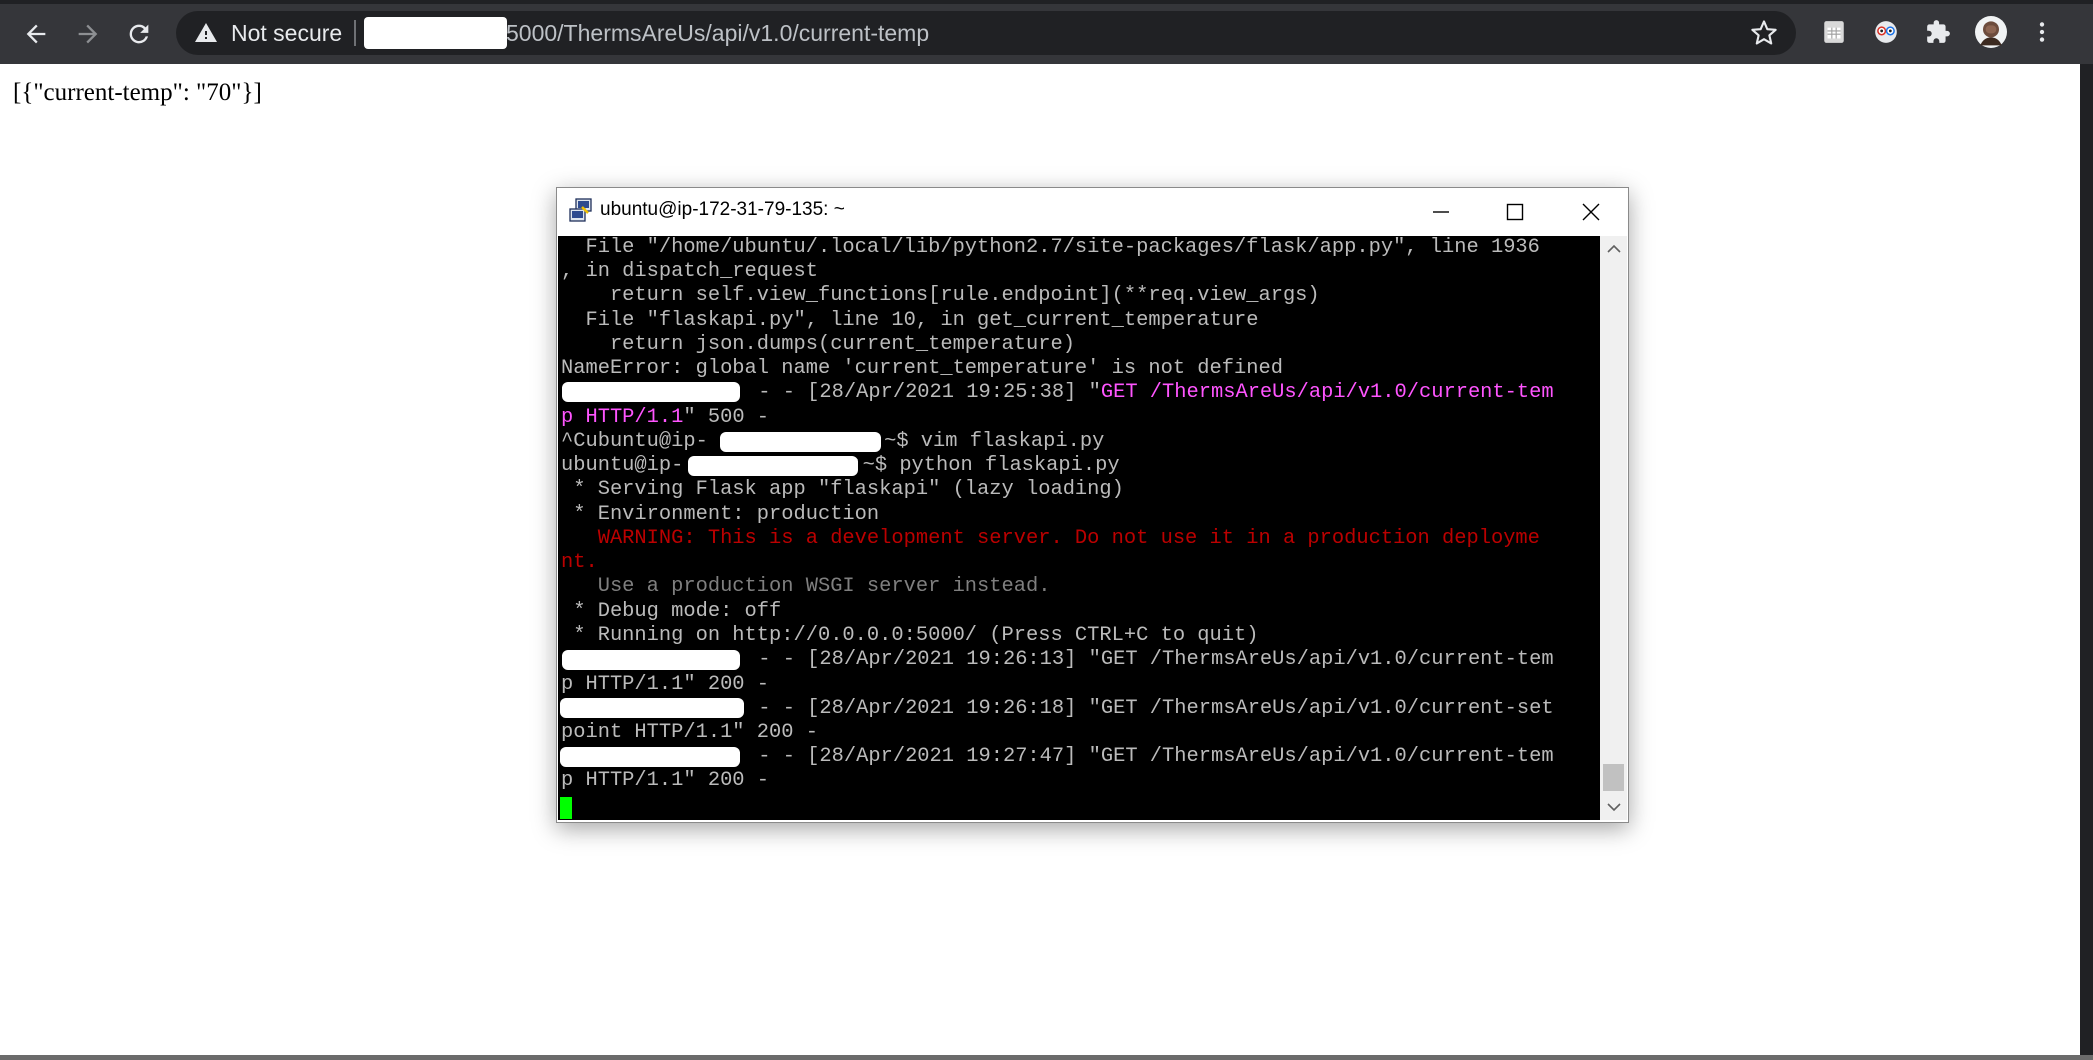 The width and height of the screenshot is (2093, 1060). I want to click on back-arrow-icon, so click(36, 34).